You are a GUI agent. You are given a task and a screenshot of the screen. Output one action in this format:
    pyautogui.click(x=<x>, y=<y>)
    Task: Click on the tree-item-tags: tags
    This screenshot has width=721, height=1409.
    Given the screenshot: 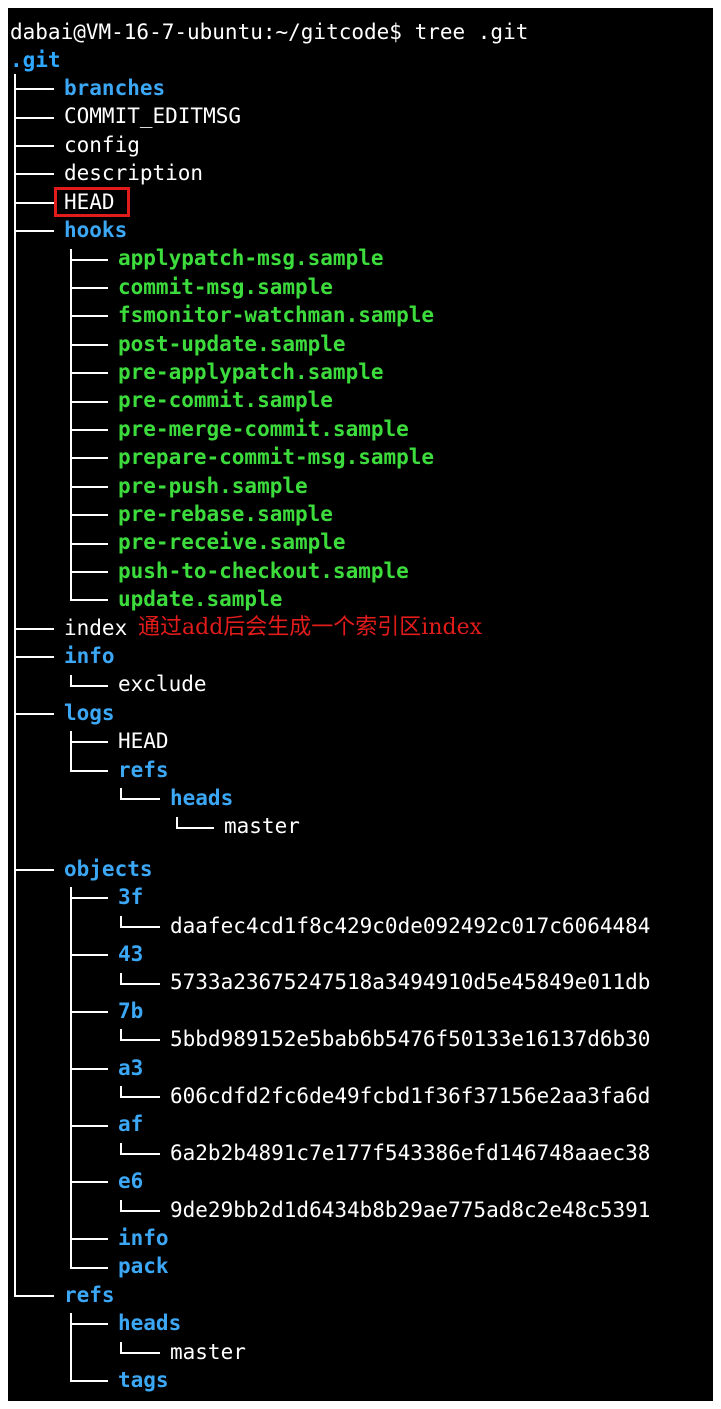 What is the action you would take?
    pyautogui.click(x=143, y=1380)
    